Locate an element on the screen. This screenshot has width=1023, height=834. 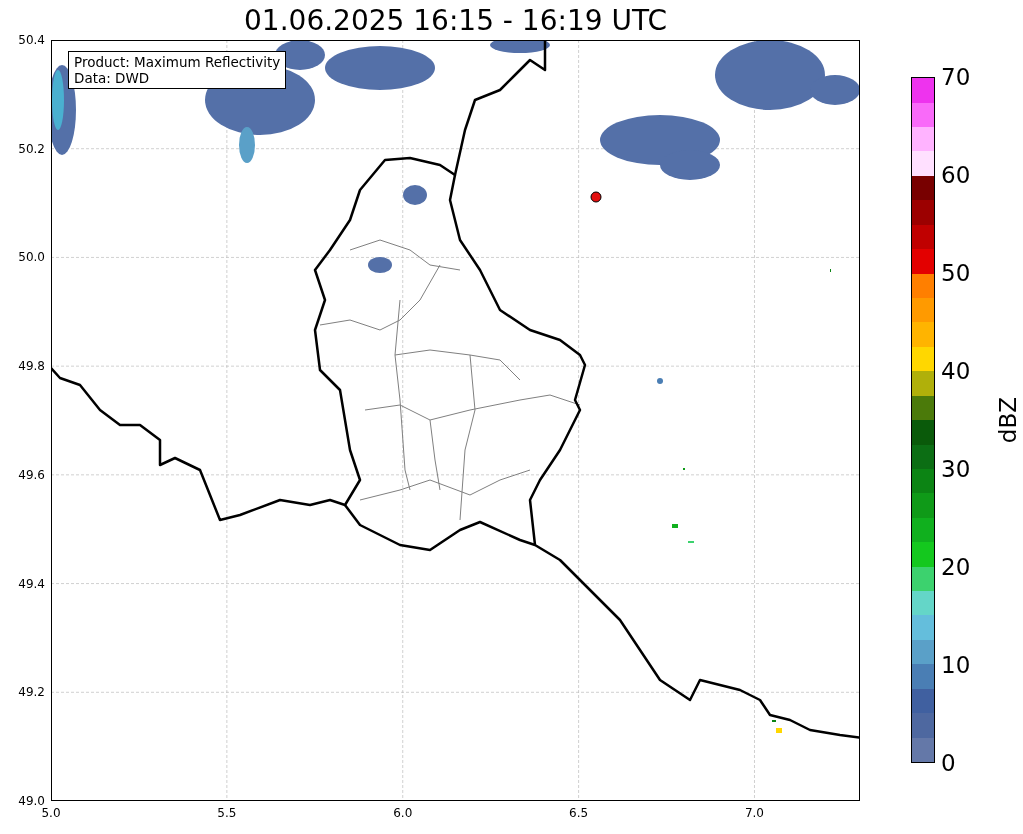
y-tick-label: 49.6 is located at coordinates (31, 474).